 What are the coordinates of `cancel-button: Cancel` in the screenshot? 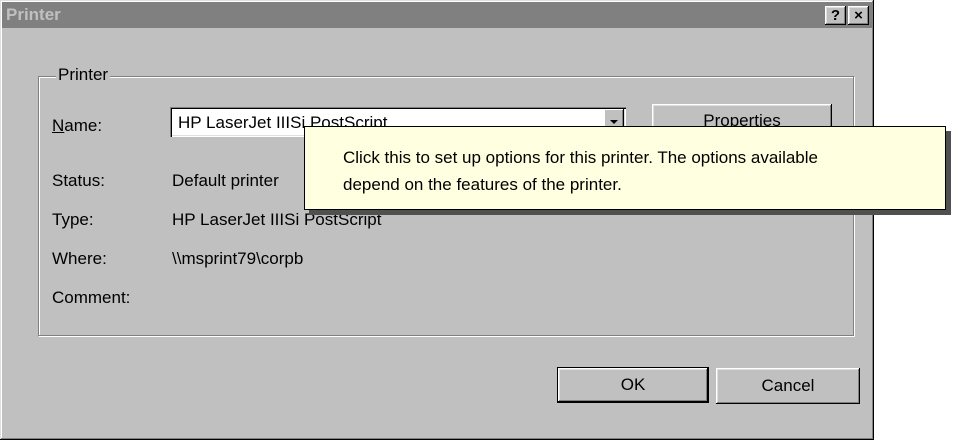 It's located at (788, 386).